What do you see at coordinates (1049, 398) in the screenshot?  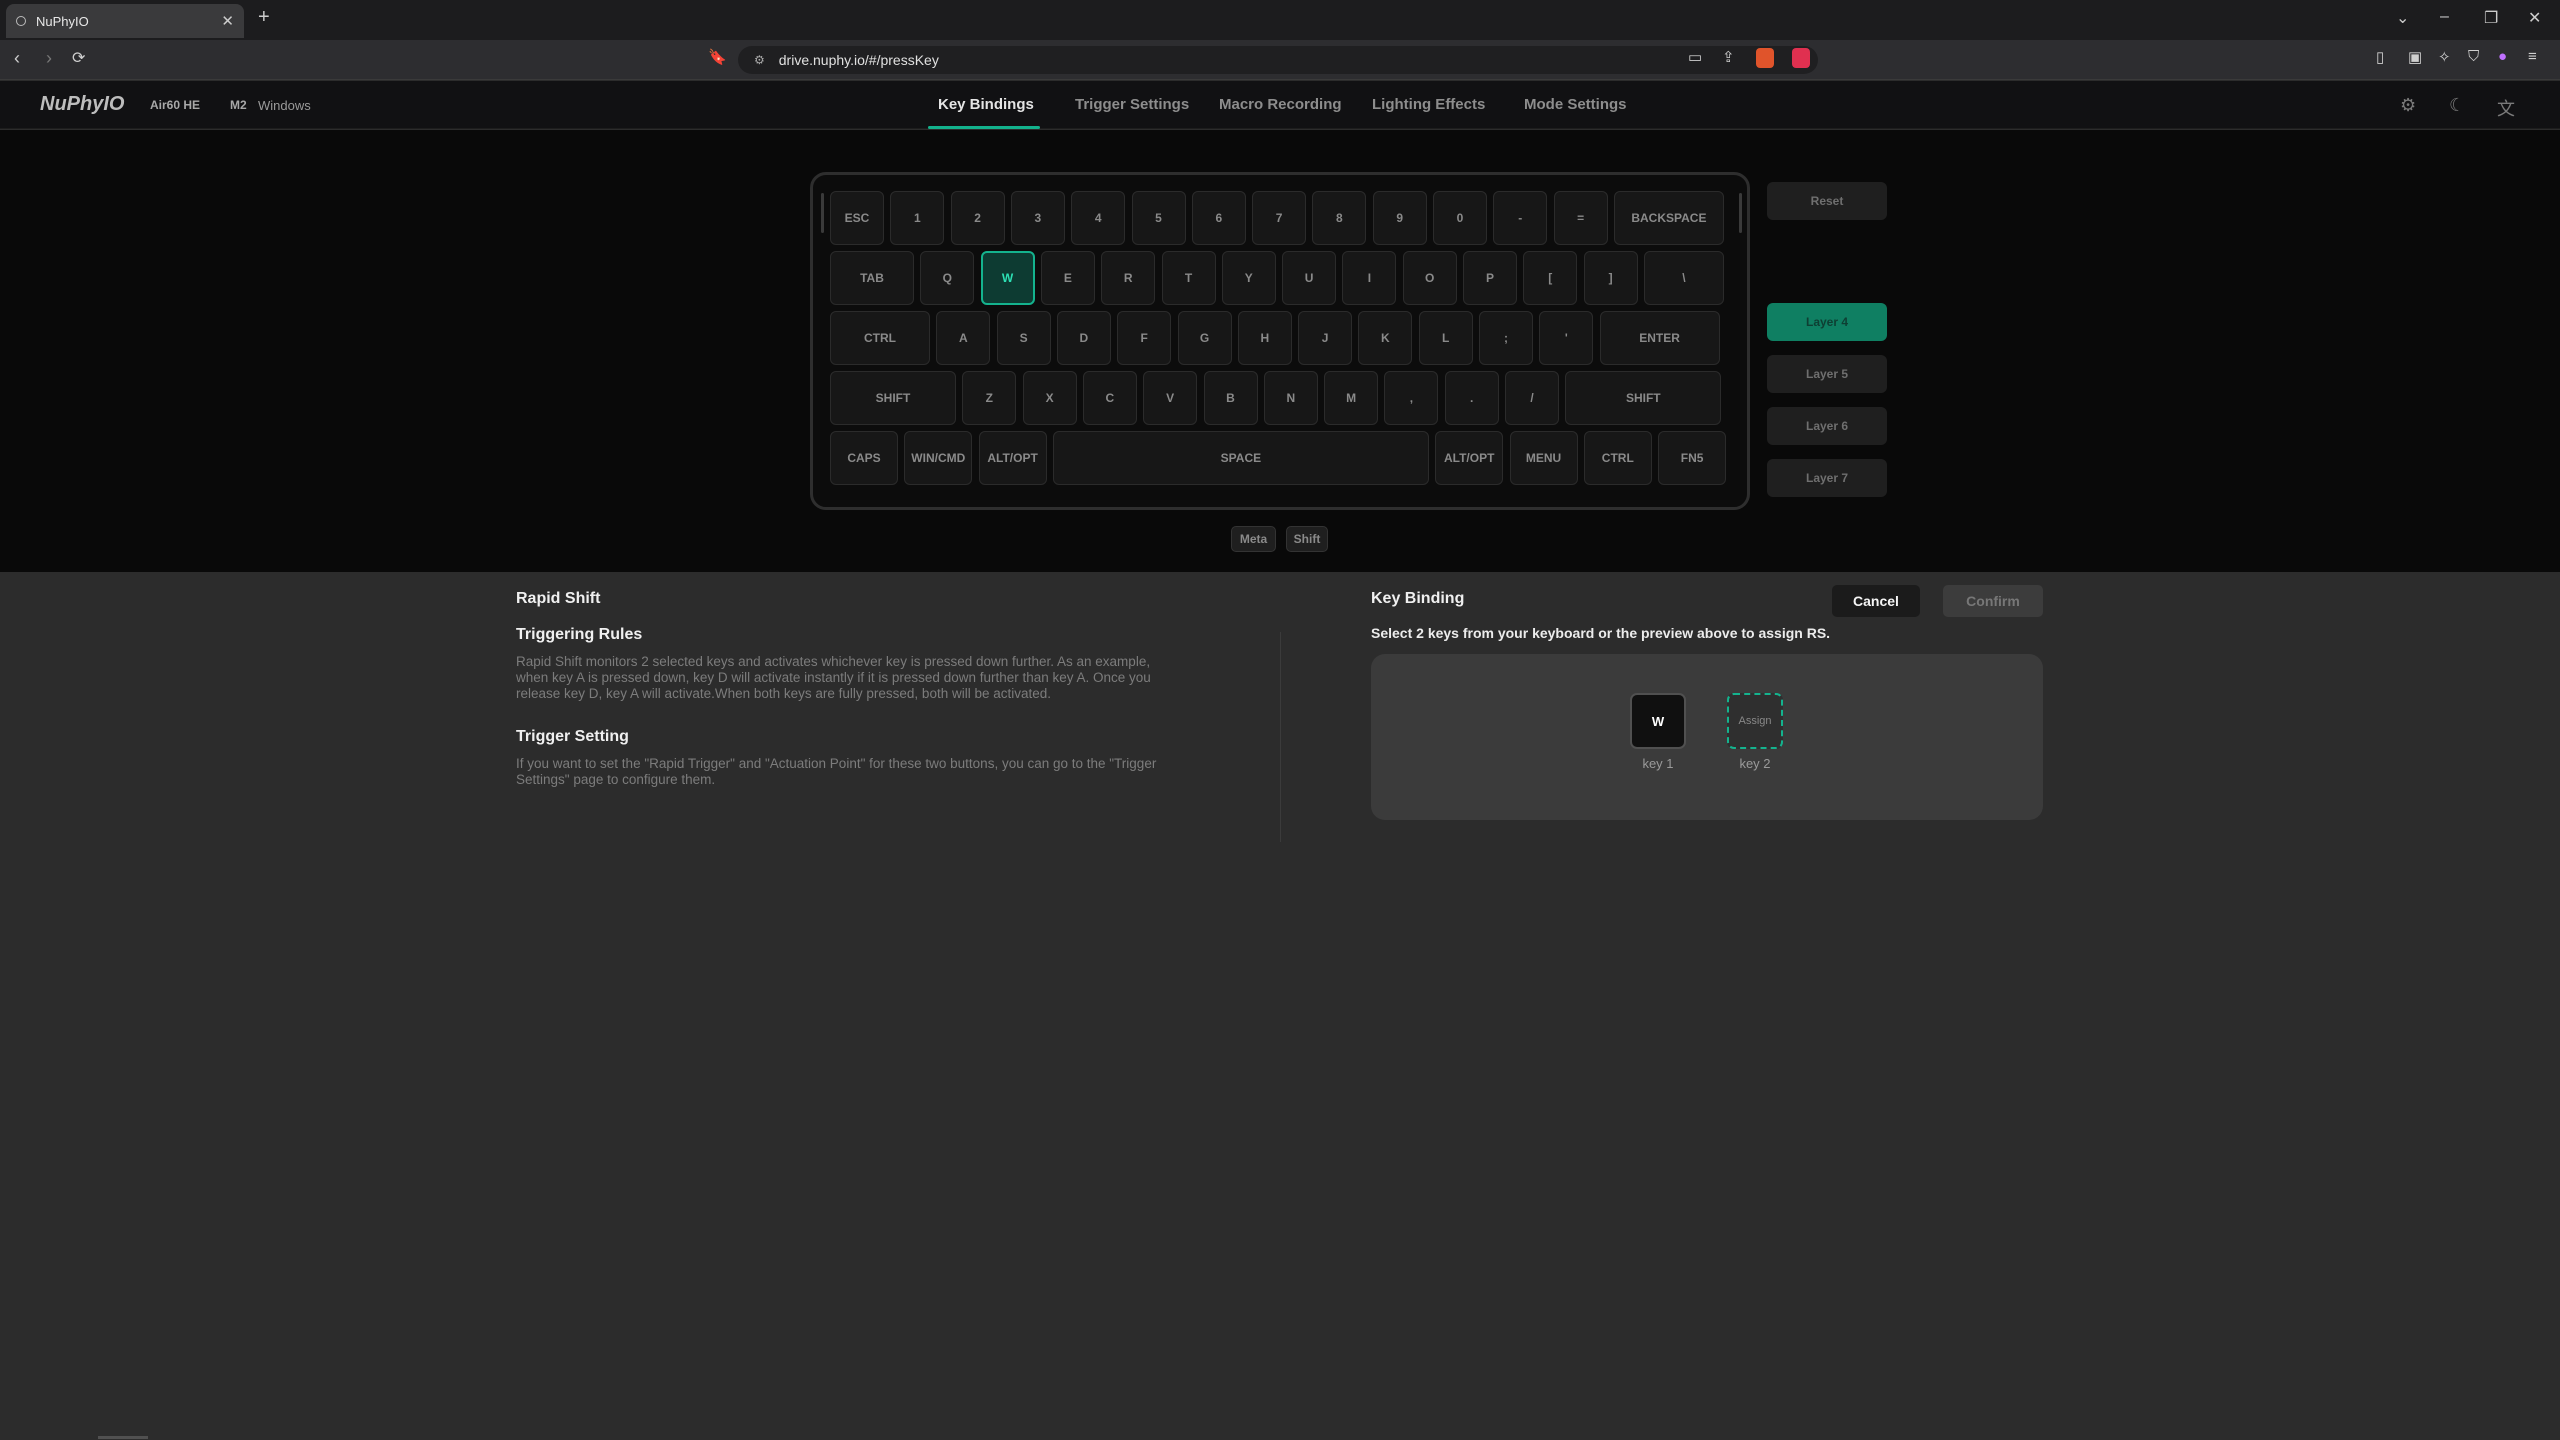 I see `key-x: X` at bounding box center [1049, 398].